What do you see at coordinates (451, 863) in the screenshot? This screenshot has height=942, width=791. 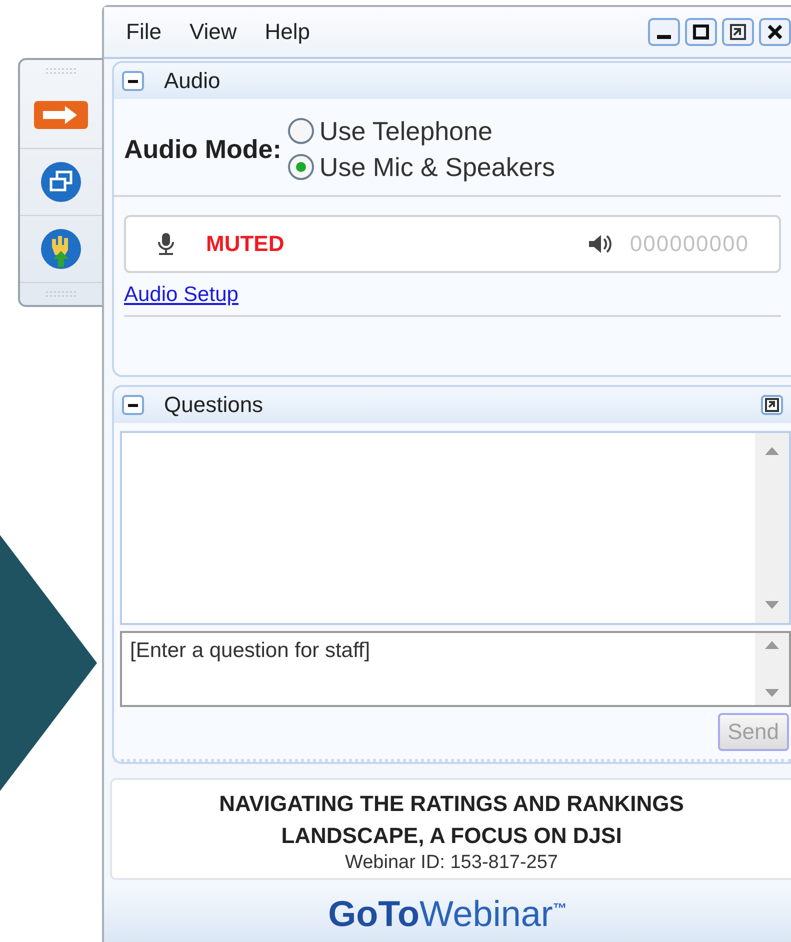 I see `webinar-id: Webinar ID: 153-817-257` at bounding box center [451, 863].